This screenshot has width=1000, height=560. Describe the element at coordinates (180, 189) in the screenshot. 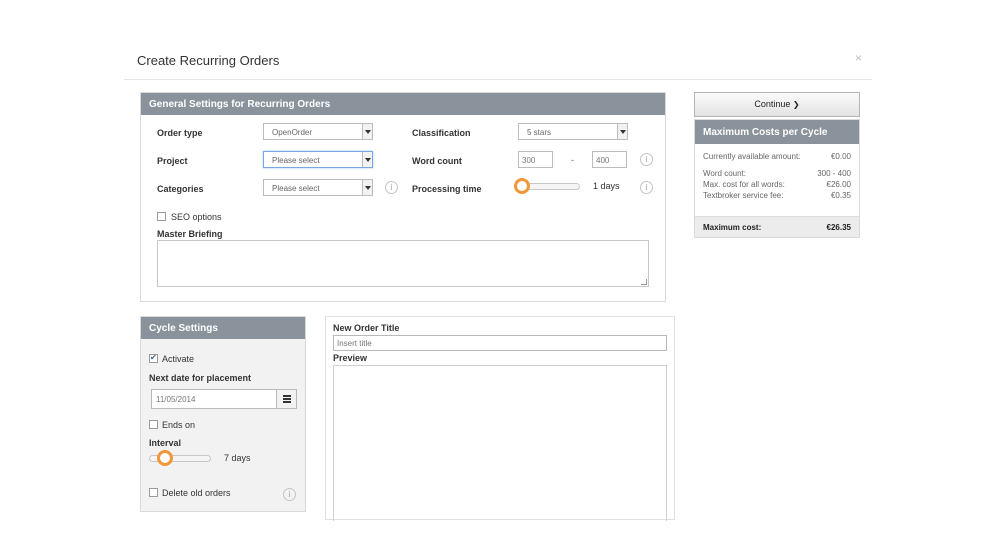

I see `categories-label: Categories` at that location.